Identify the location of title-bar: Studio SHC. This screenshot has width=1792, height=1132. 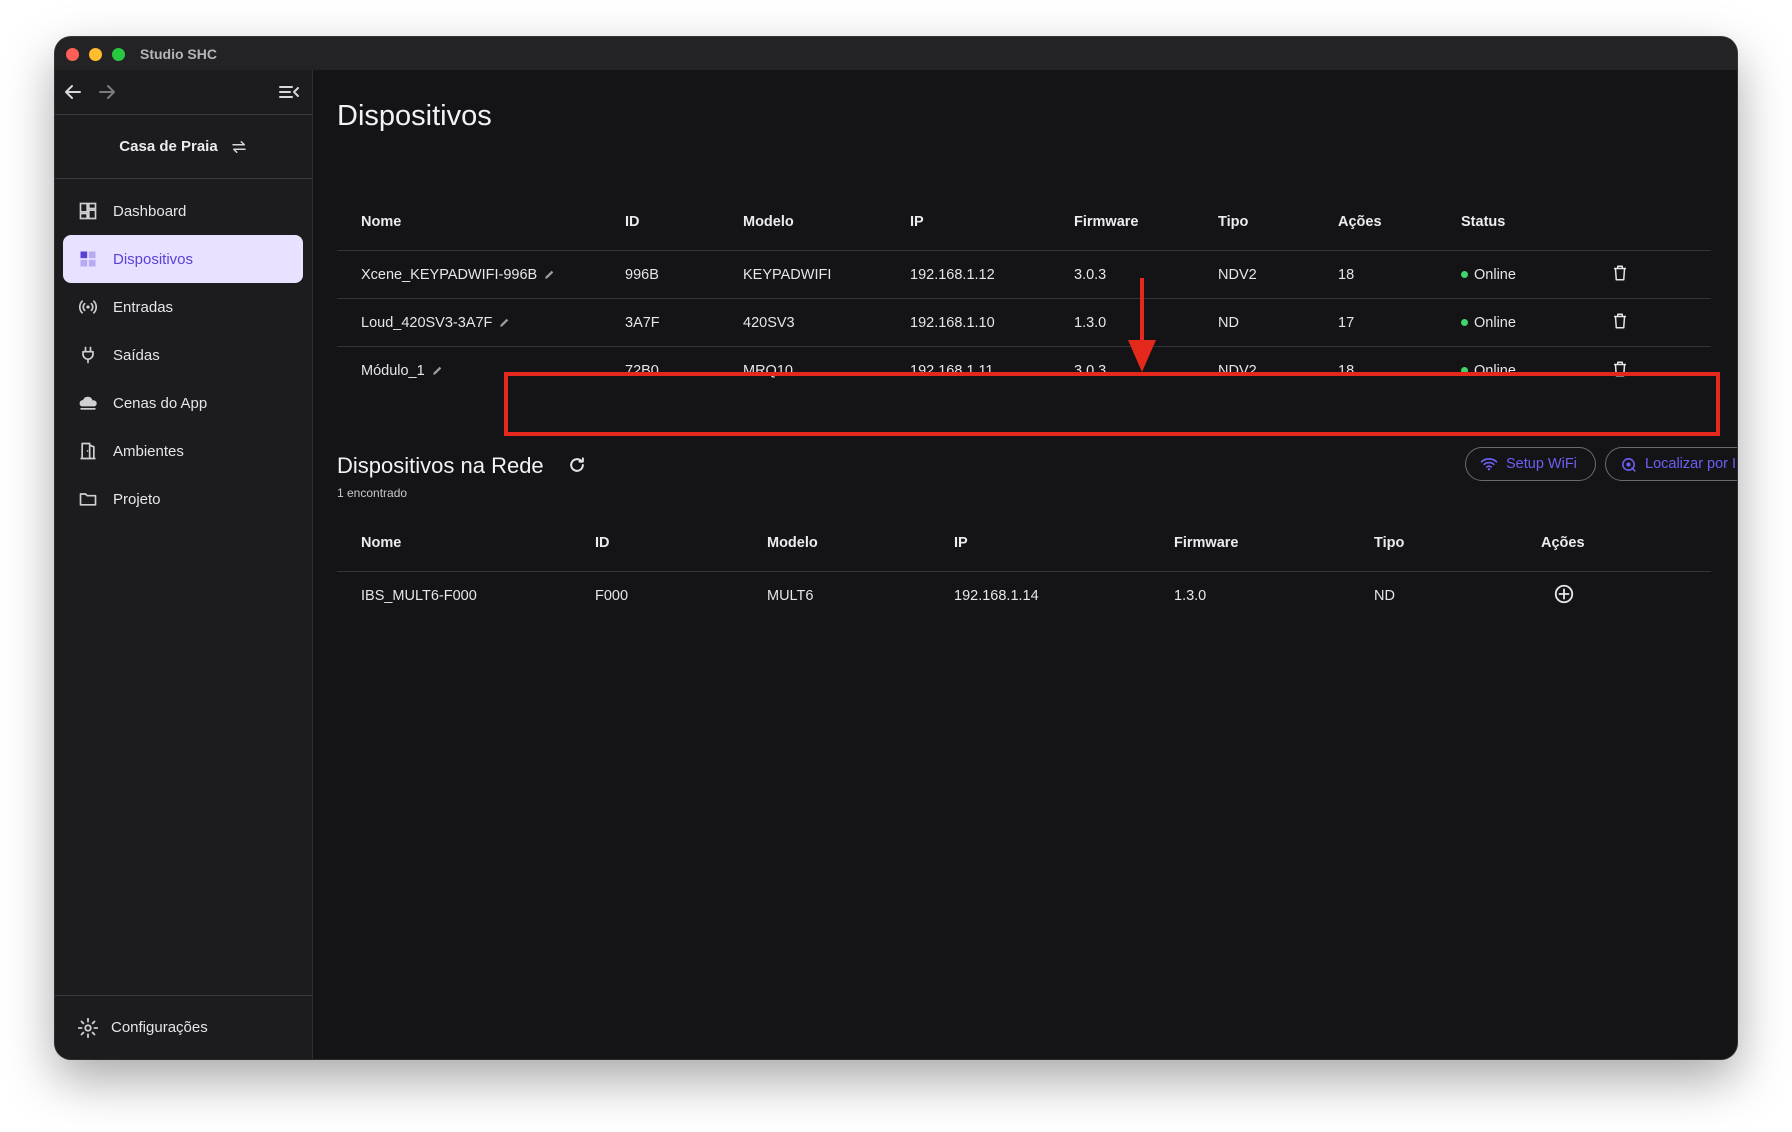
(896, 53).